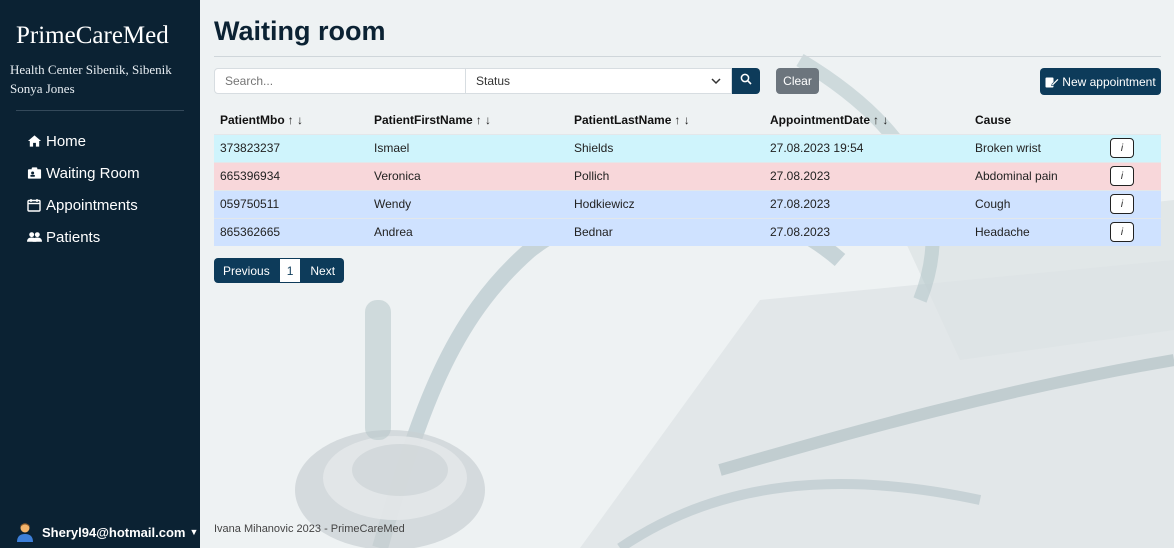 The image size is (1174, 548). Describe the element at coordinates (993, 119) in the screenshot. I see `column-header-cause: Cause` at that location.